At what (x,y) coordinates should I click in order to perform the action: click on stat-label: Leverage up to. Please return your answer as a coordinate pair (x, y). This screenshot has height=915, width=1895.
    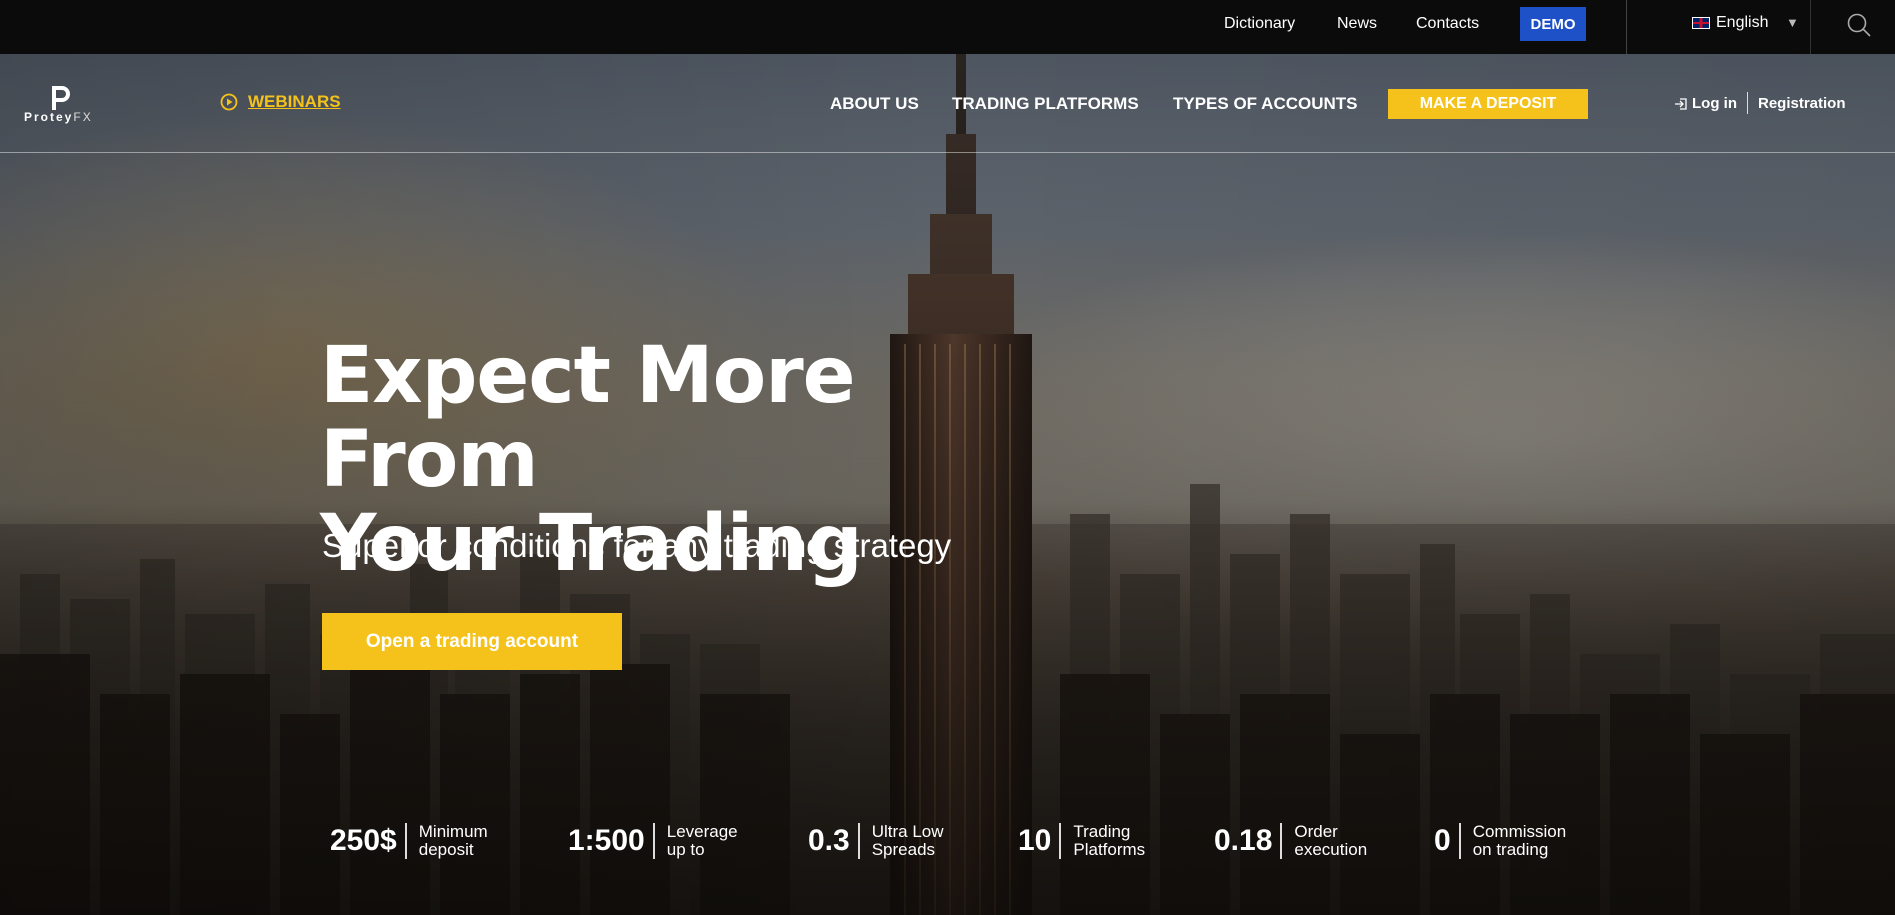
    Looking at the image, I should click on (732, 841).